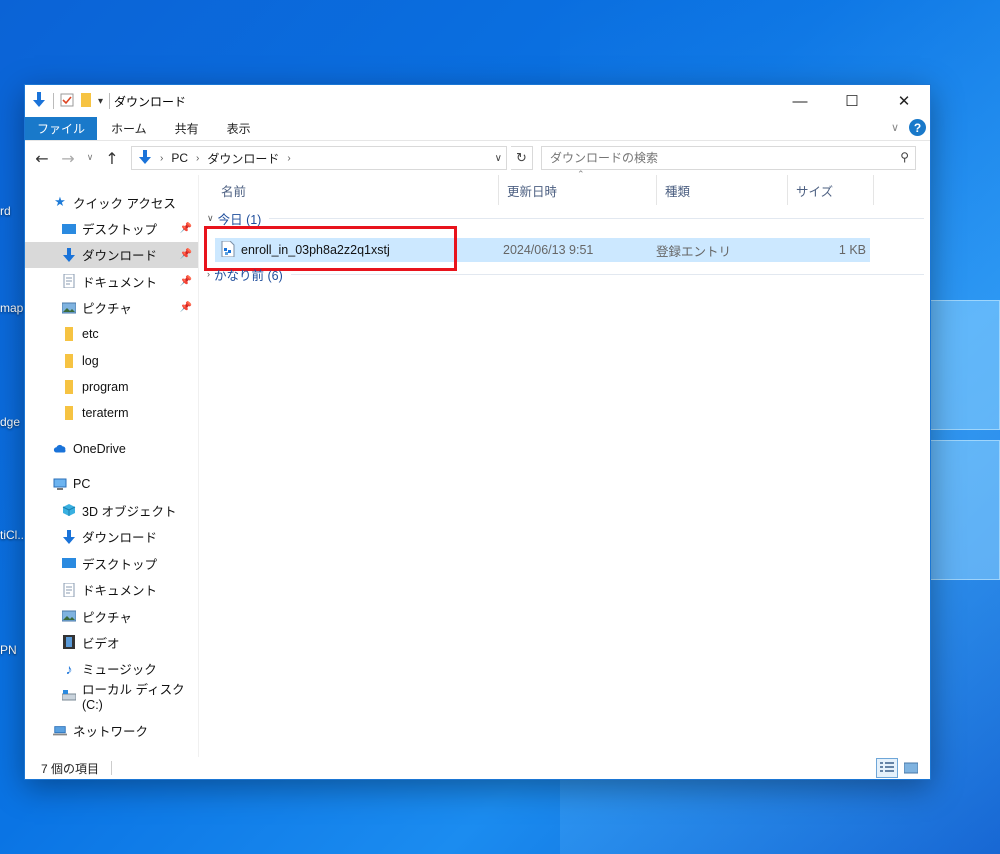  I want to click on address-bar: › PC › ダウンロード › ∨, so click(319, 158).